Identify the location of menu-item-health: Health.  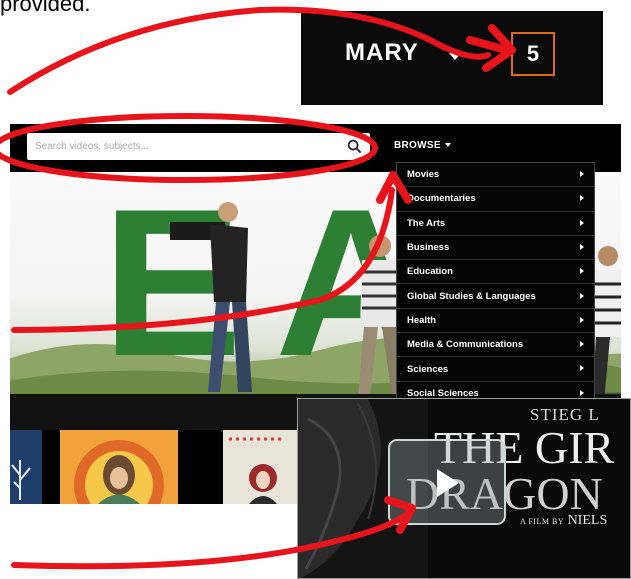
(495, 321).